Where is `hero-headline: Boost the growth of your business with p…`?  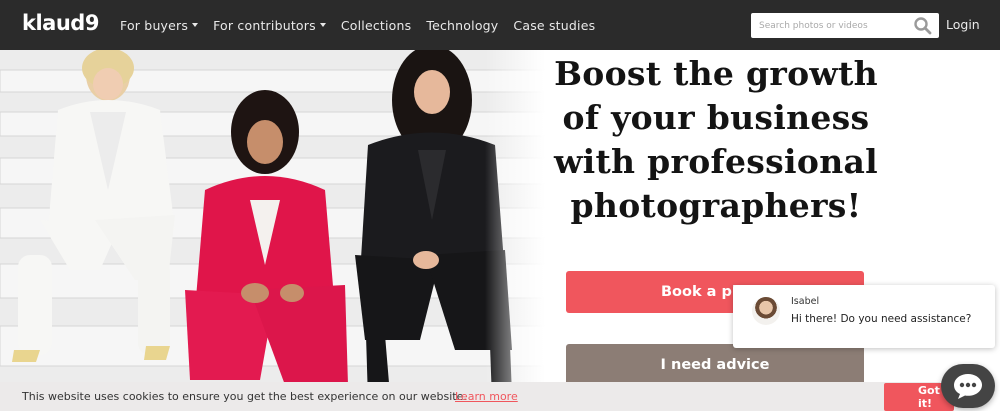
hero-headline: Boost the growth of your business with p… is located at coordinates (716, 139).